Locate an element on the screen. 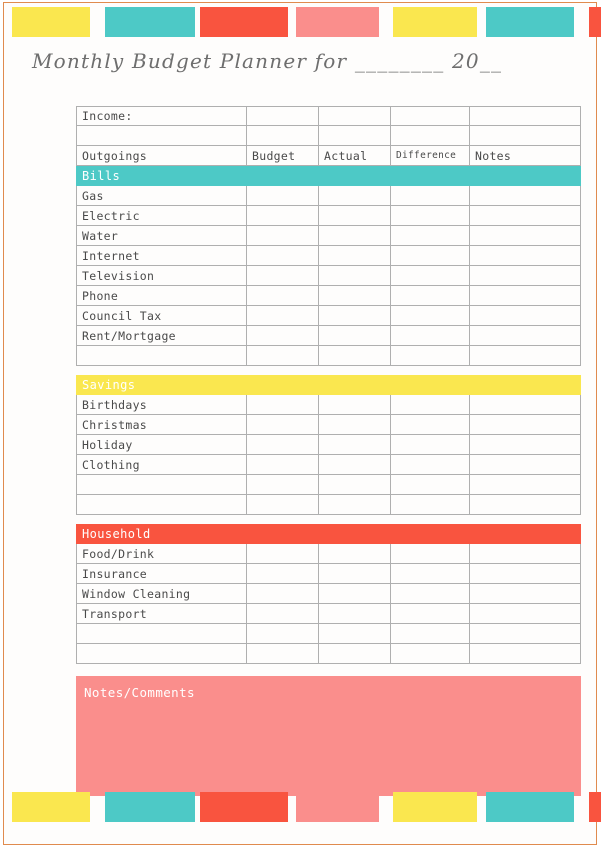 This screenshot has height=849, width=601. table-row: Internet is located at coordinates (328, 256).